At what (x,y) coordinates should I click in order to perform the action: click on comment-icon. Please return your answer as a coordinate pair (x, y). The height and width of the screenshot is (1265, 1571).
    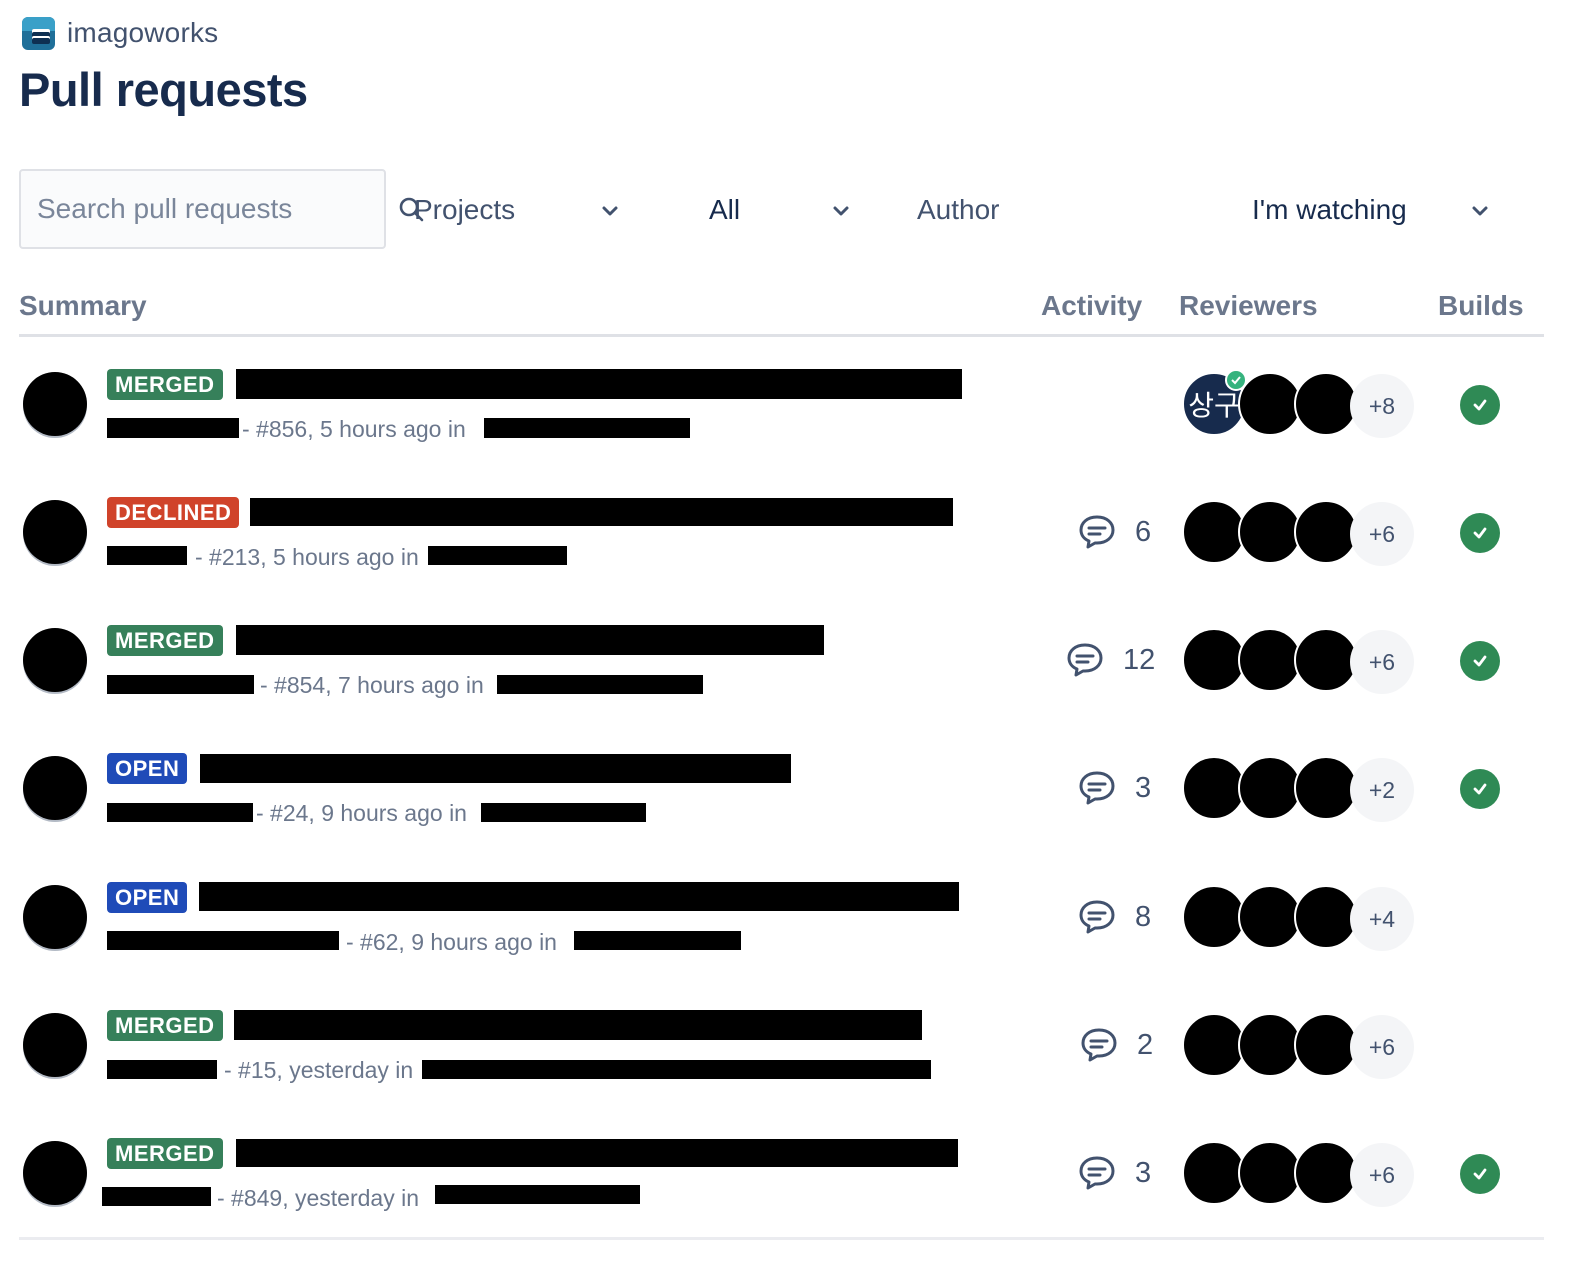
    Looking at the image, I should click on (1097, 917).